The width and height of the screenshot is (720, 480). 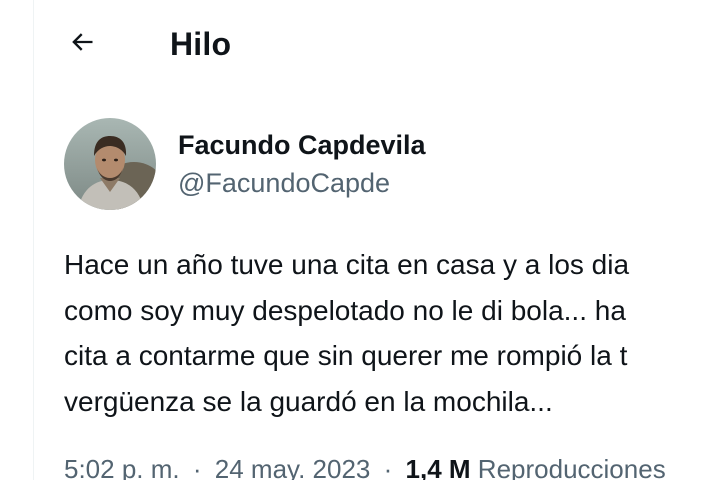 I want to click on tweet-time: 5:02 p. m., so click(x=122, y=467).